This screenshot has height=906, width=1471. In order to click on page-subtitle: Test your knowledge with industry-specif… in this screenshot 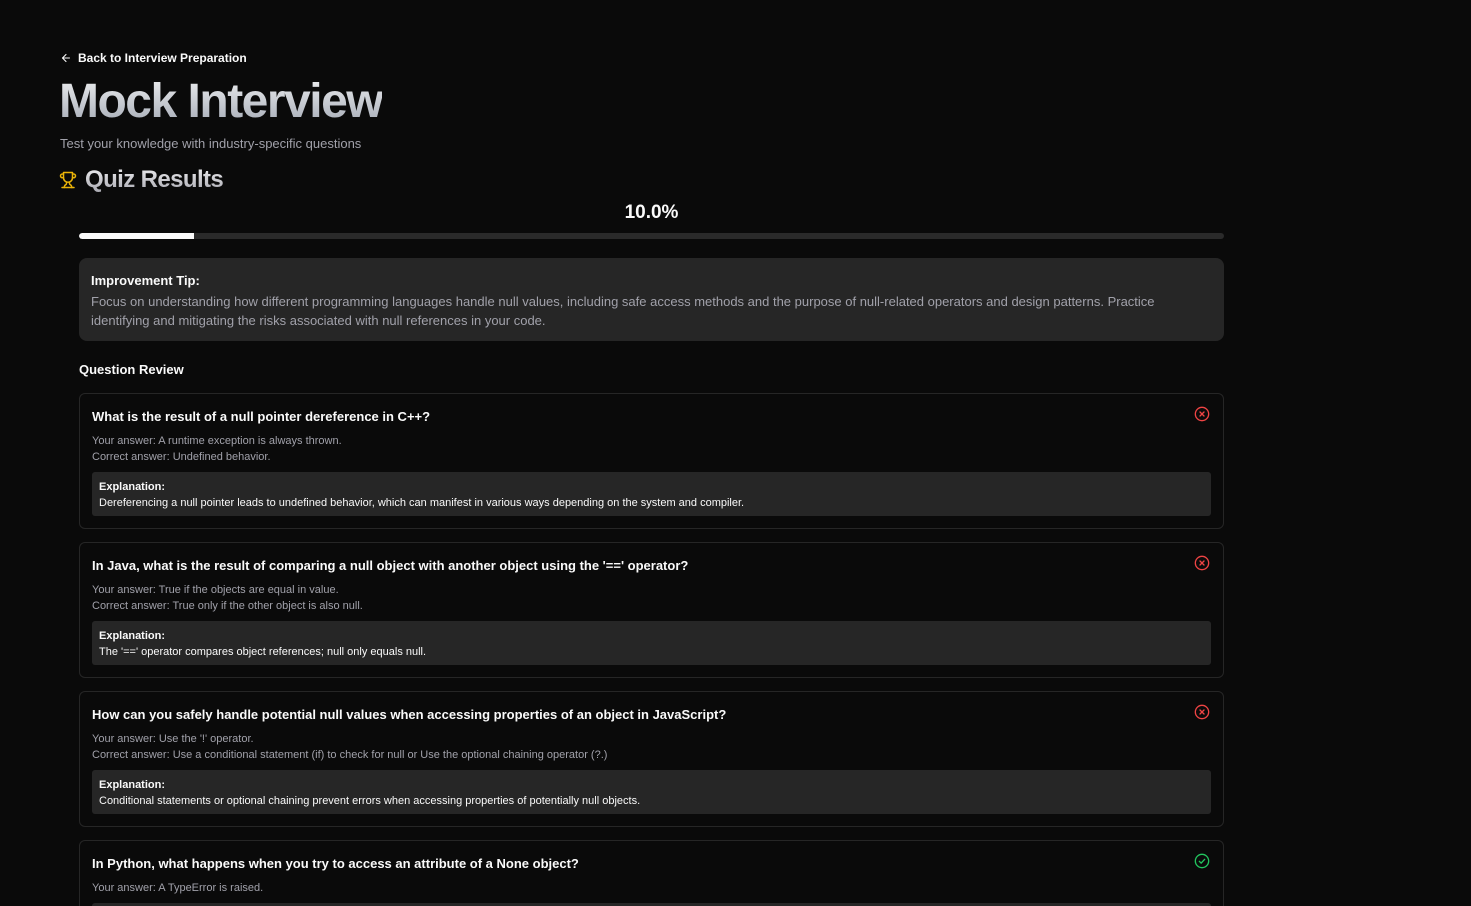, I will do `click(211, 143)`.